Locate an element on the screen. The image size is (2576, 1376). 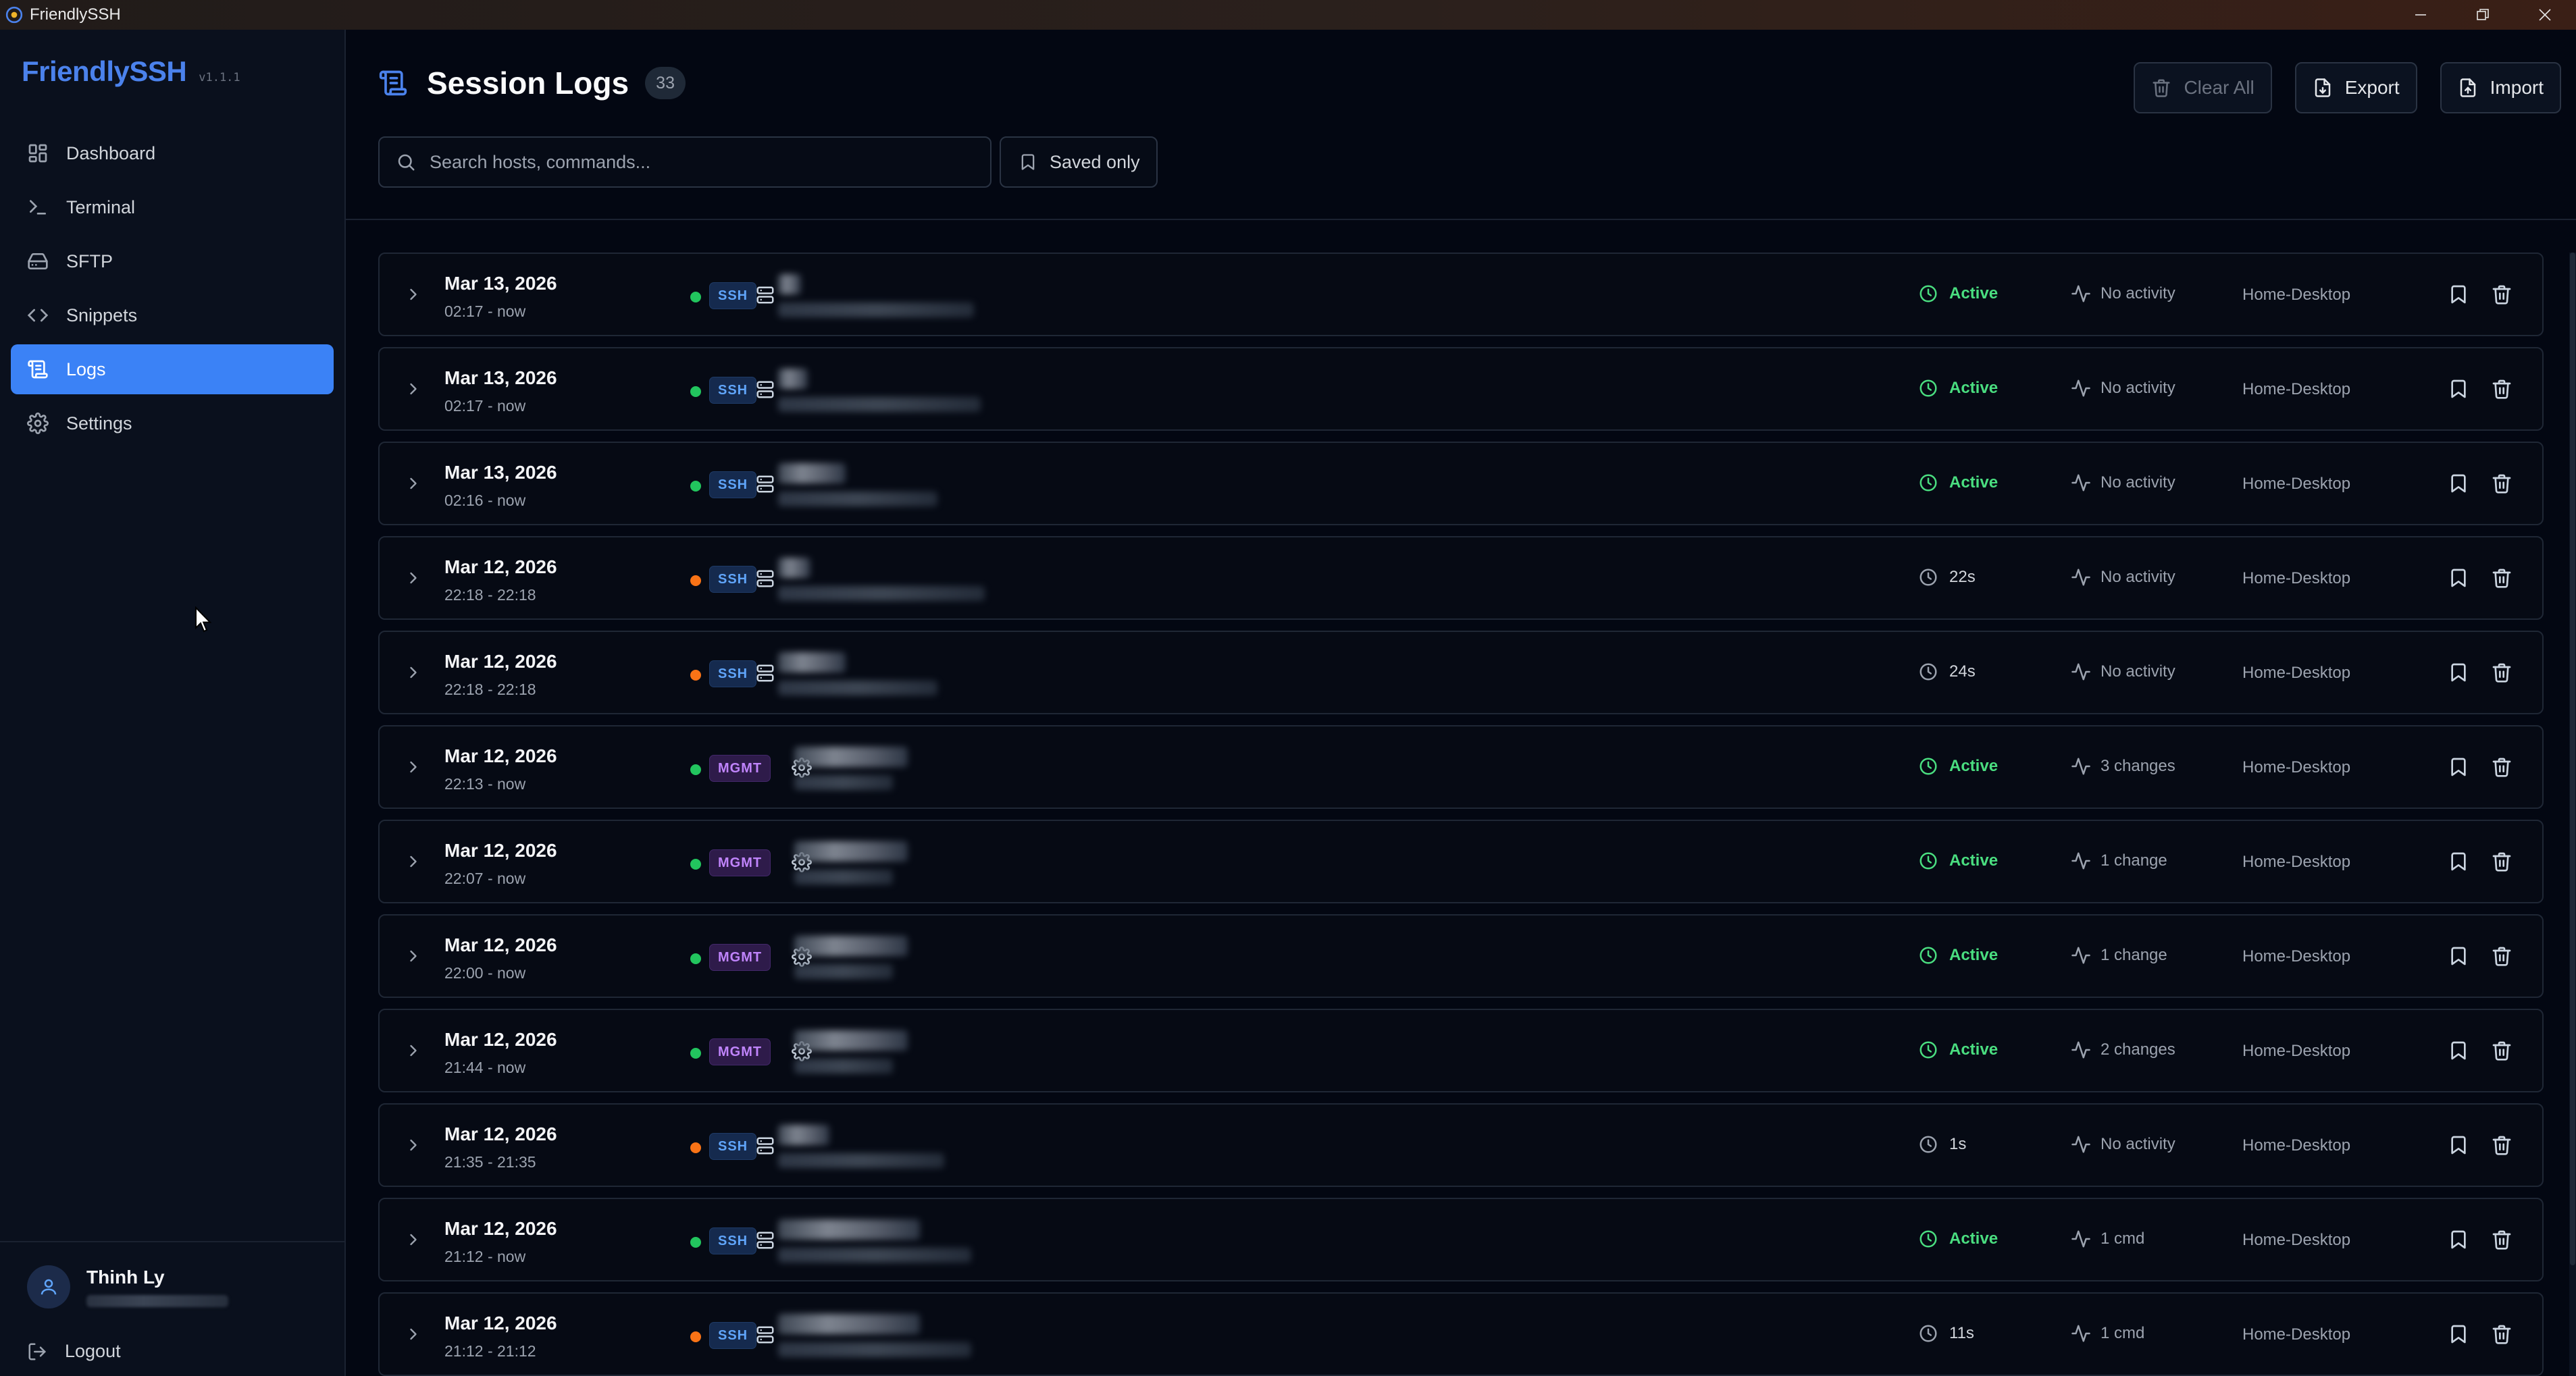
sidebar-item-dashboard: Dashboard is located at coordinates (172, 153).